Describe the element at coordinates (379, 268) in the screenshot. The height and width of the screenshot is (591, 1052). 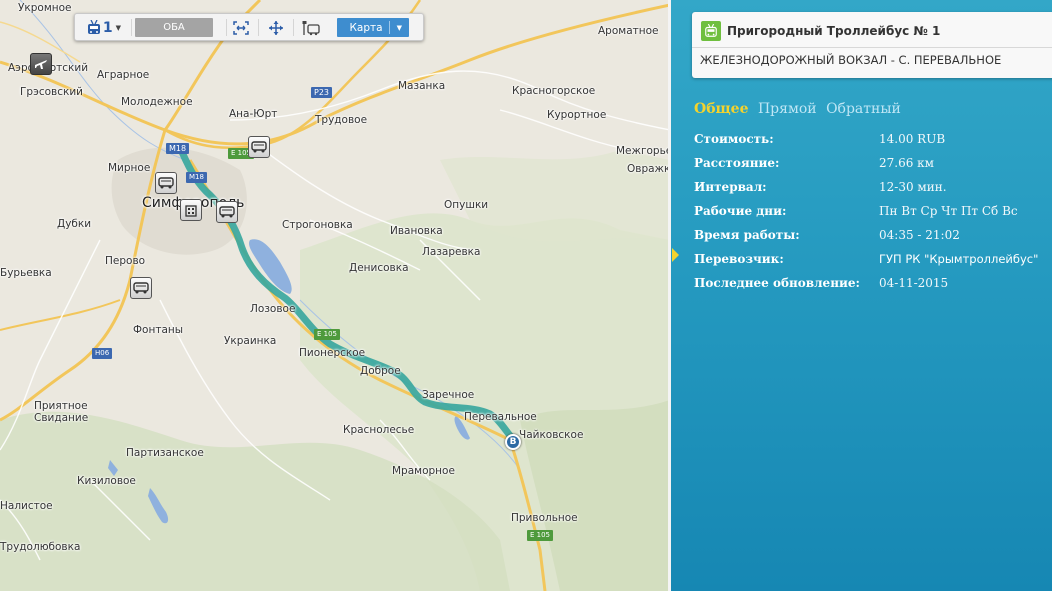
I see `place-label: Денисовка` at that location.